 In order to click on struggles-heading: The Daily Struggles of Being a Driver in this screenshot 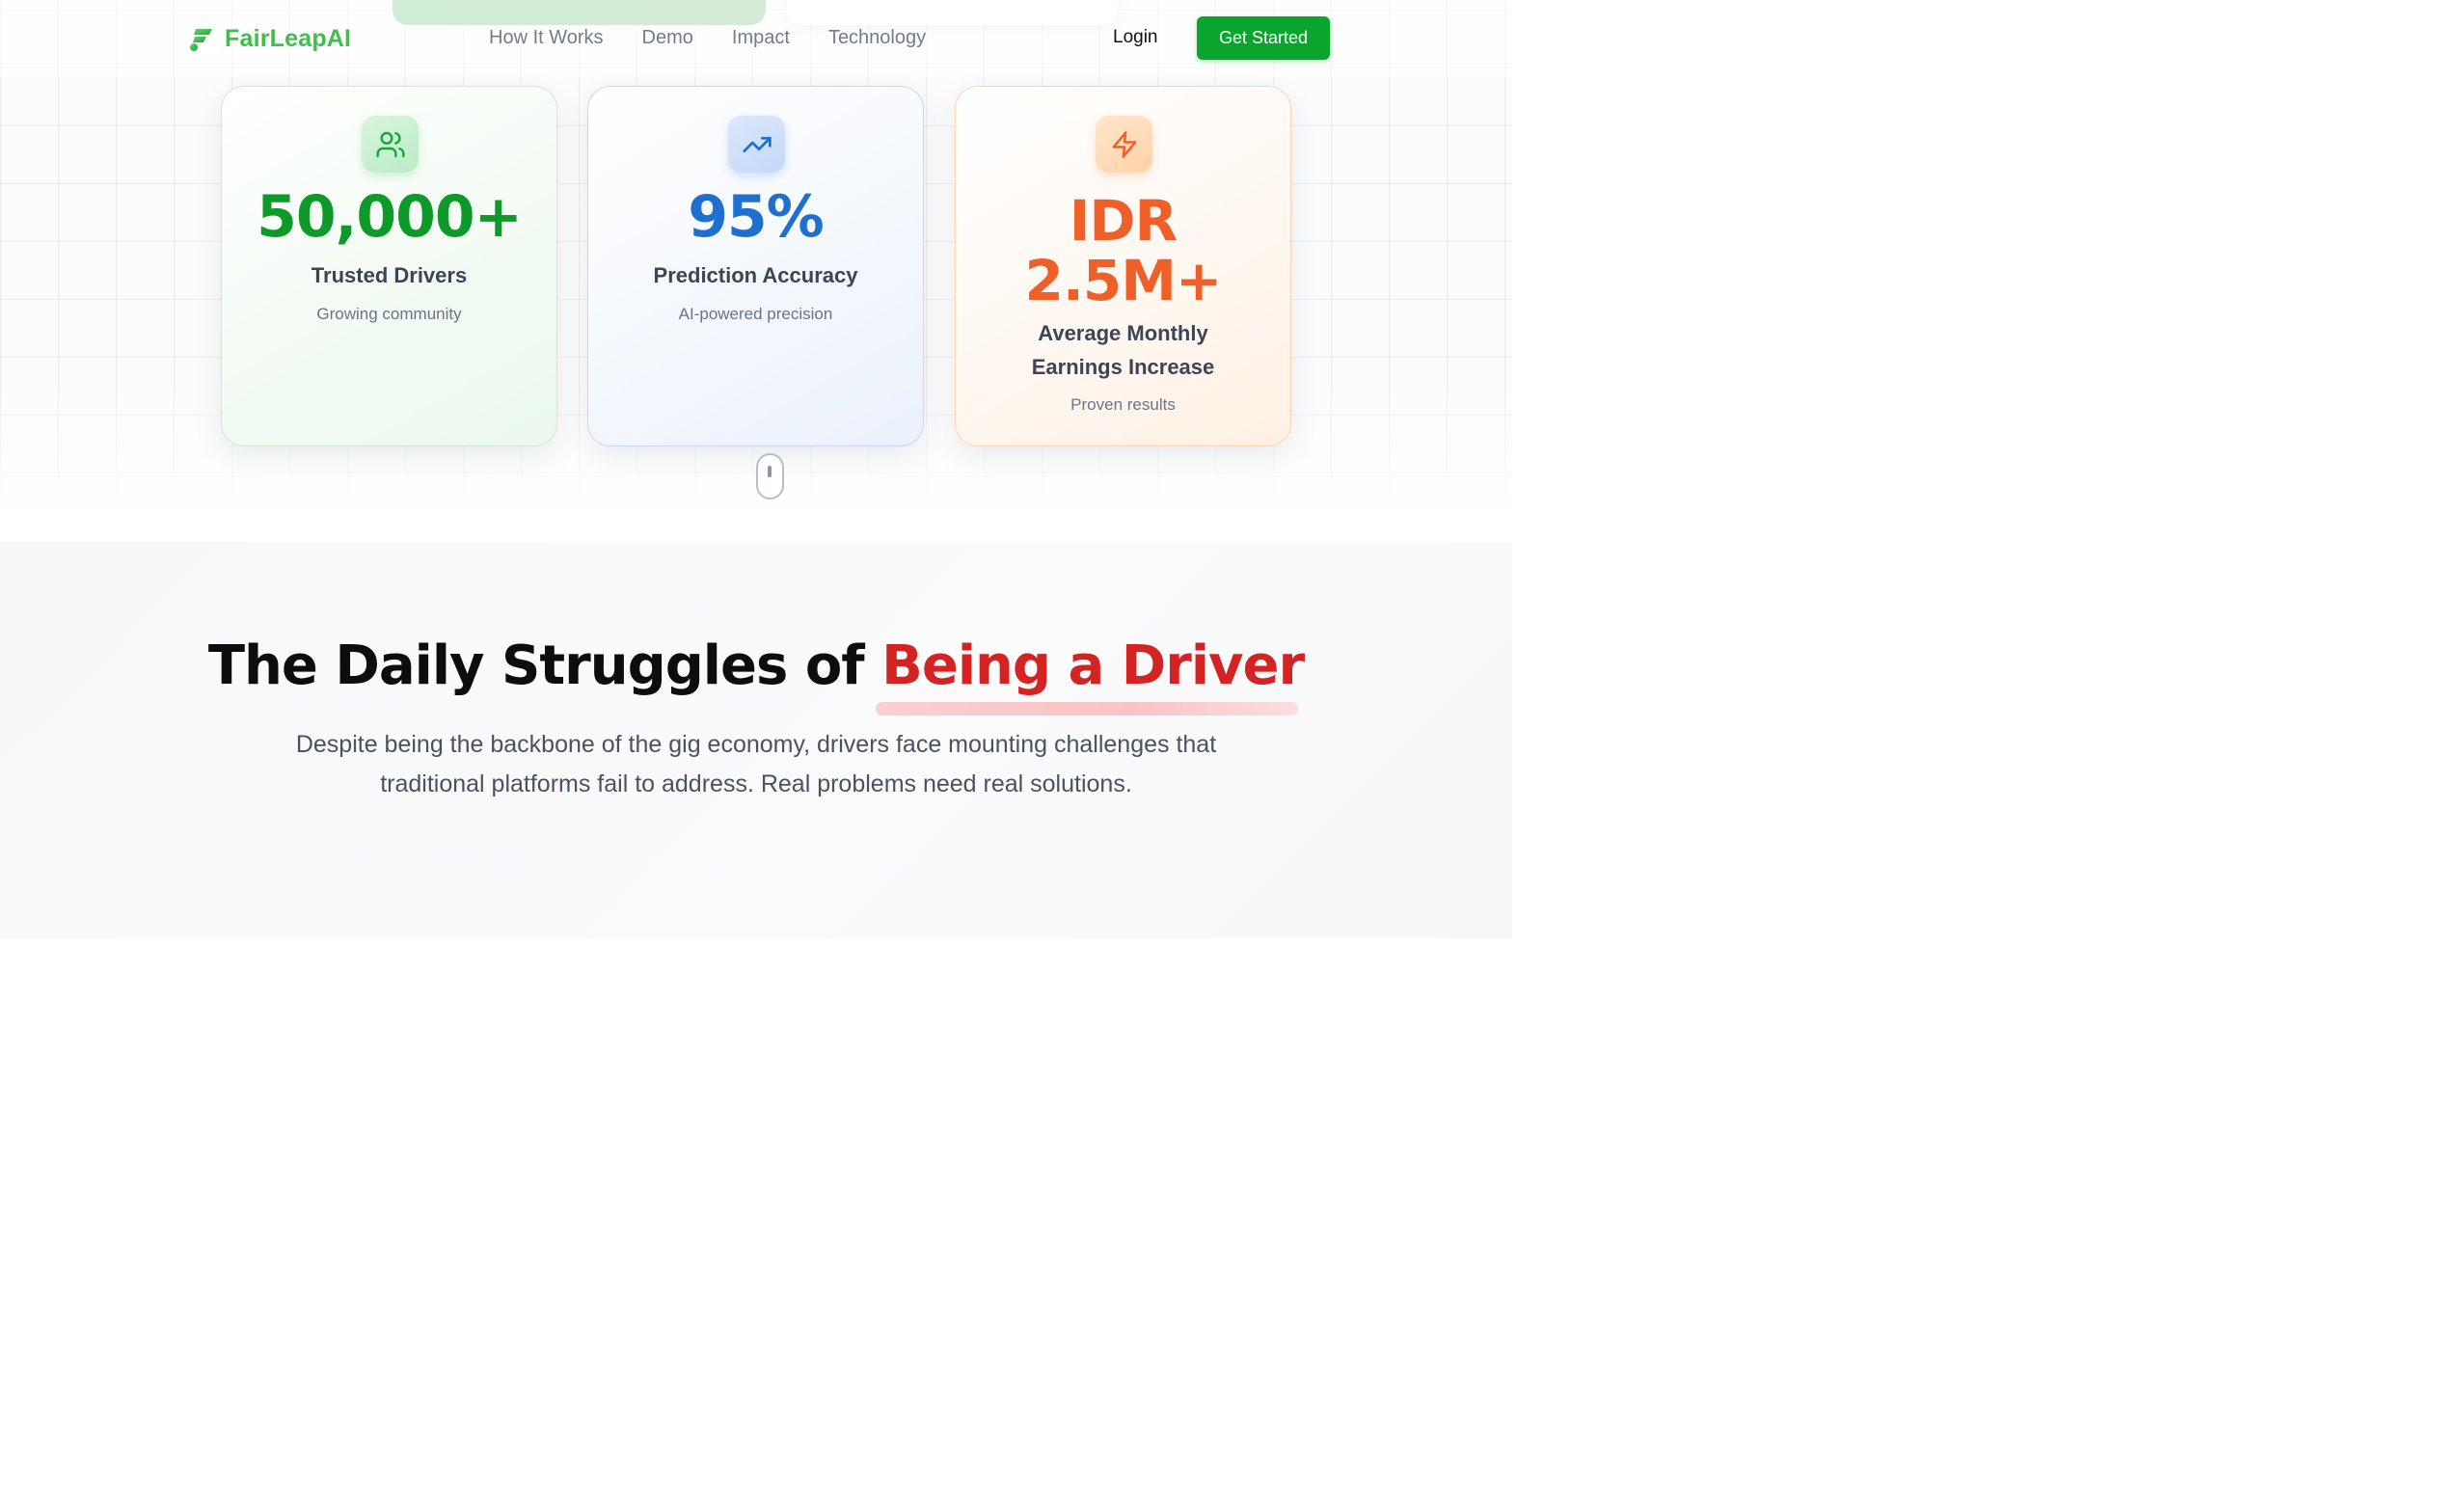, I will do `click(756, 665)`.